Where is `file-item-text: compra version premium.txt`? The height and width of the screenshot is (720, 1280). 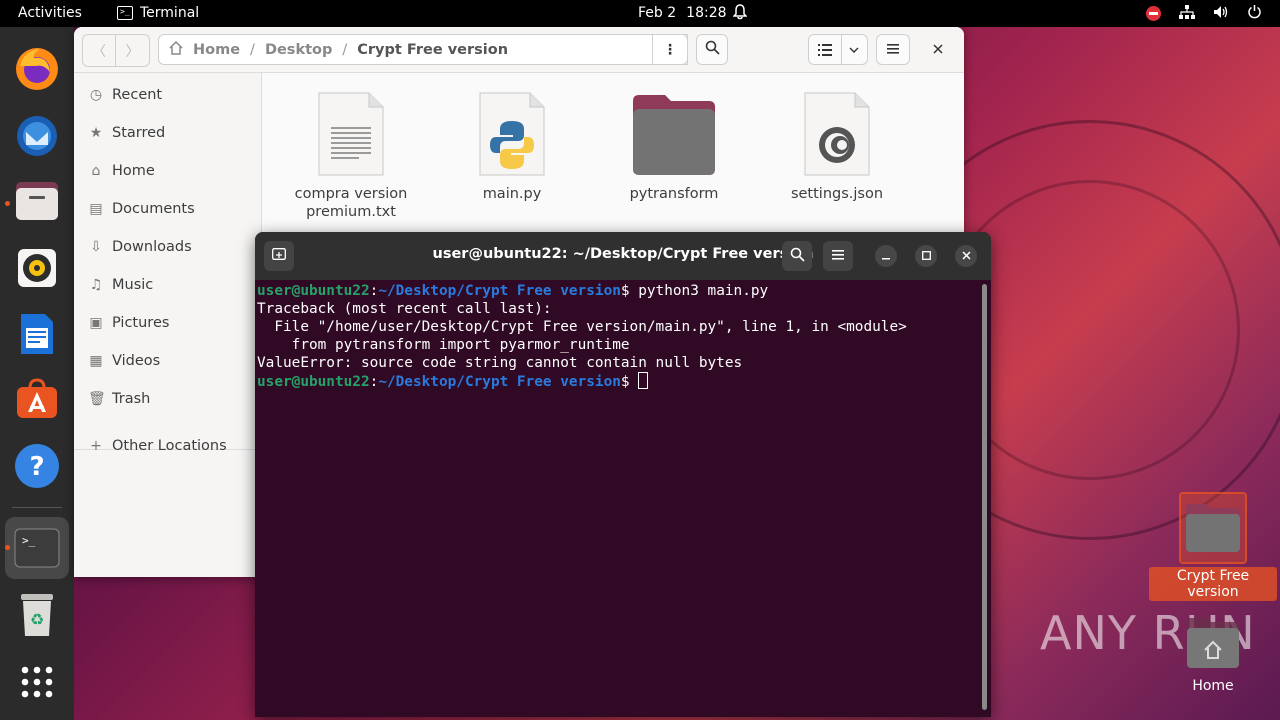 file-item-text: compra version premium.txt is located at coordinates (351, 156).